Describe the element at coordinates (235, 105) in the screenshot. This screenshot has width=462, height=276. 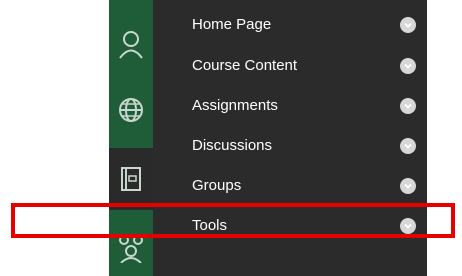
I see `menu-item-label: Assignments` at that location.